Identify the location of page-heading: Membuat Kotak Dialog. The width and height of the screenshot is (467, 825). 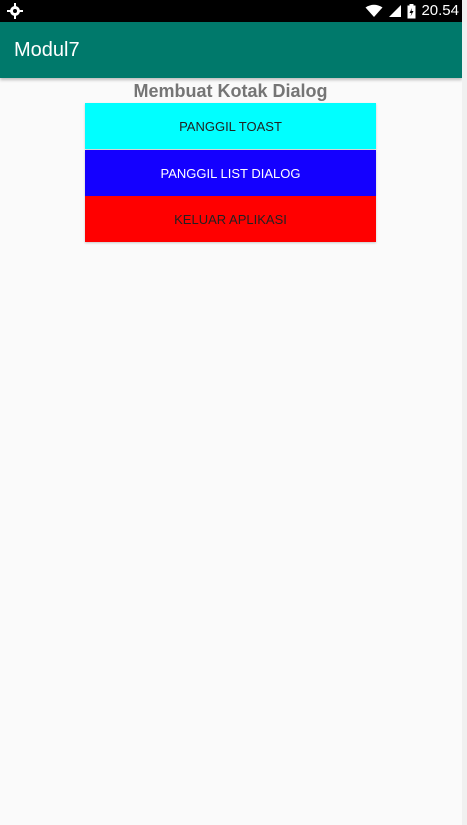
(230, 91).